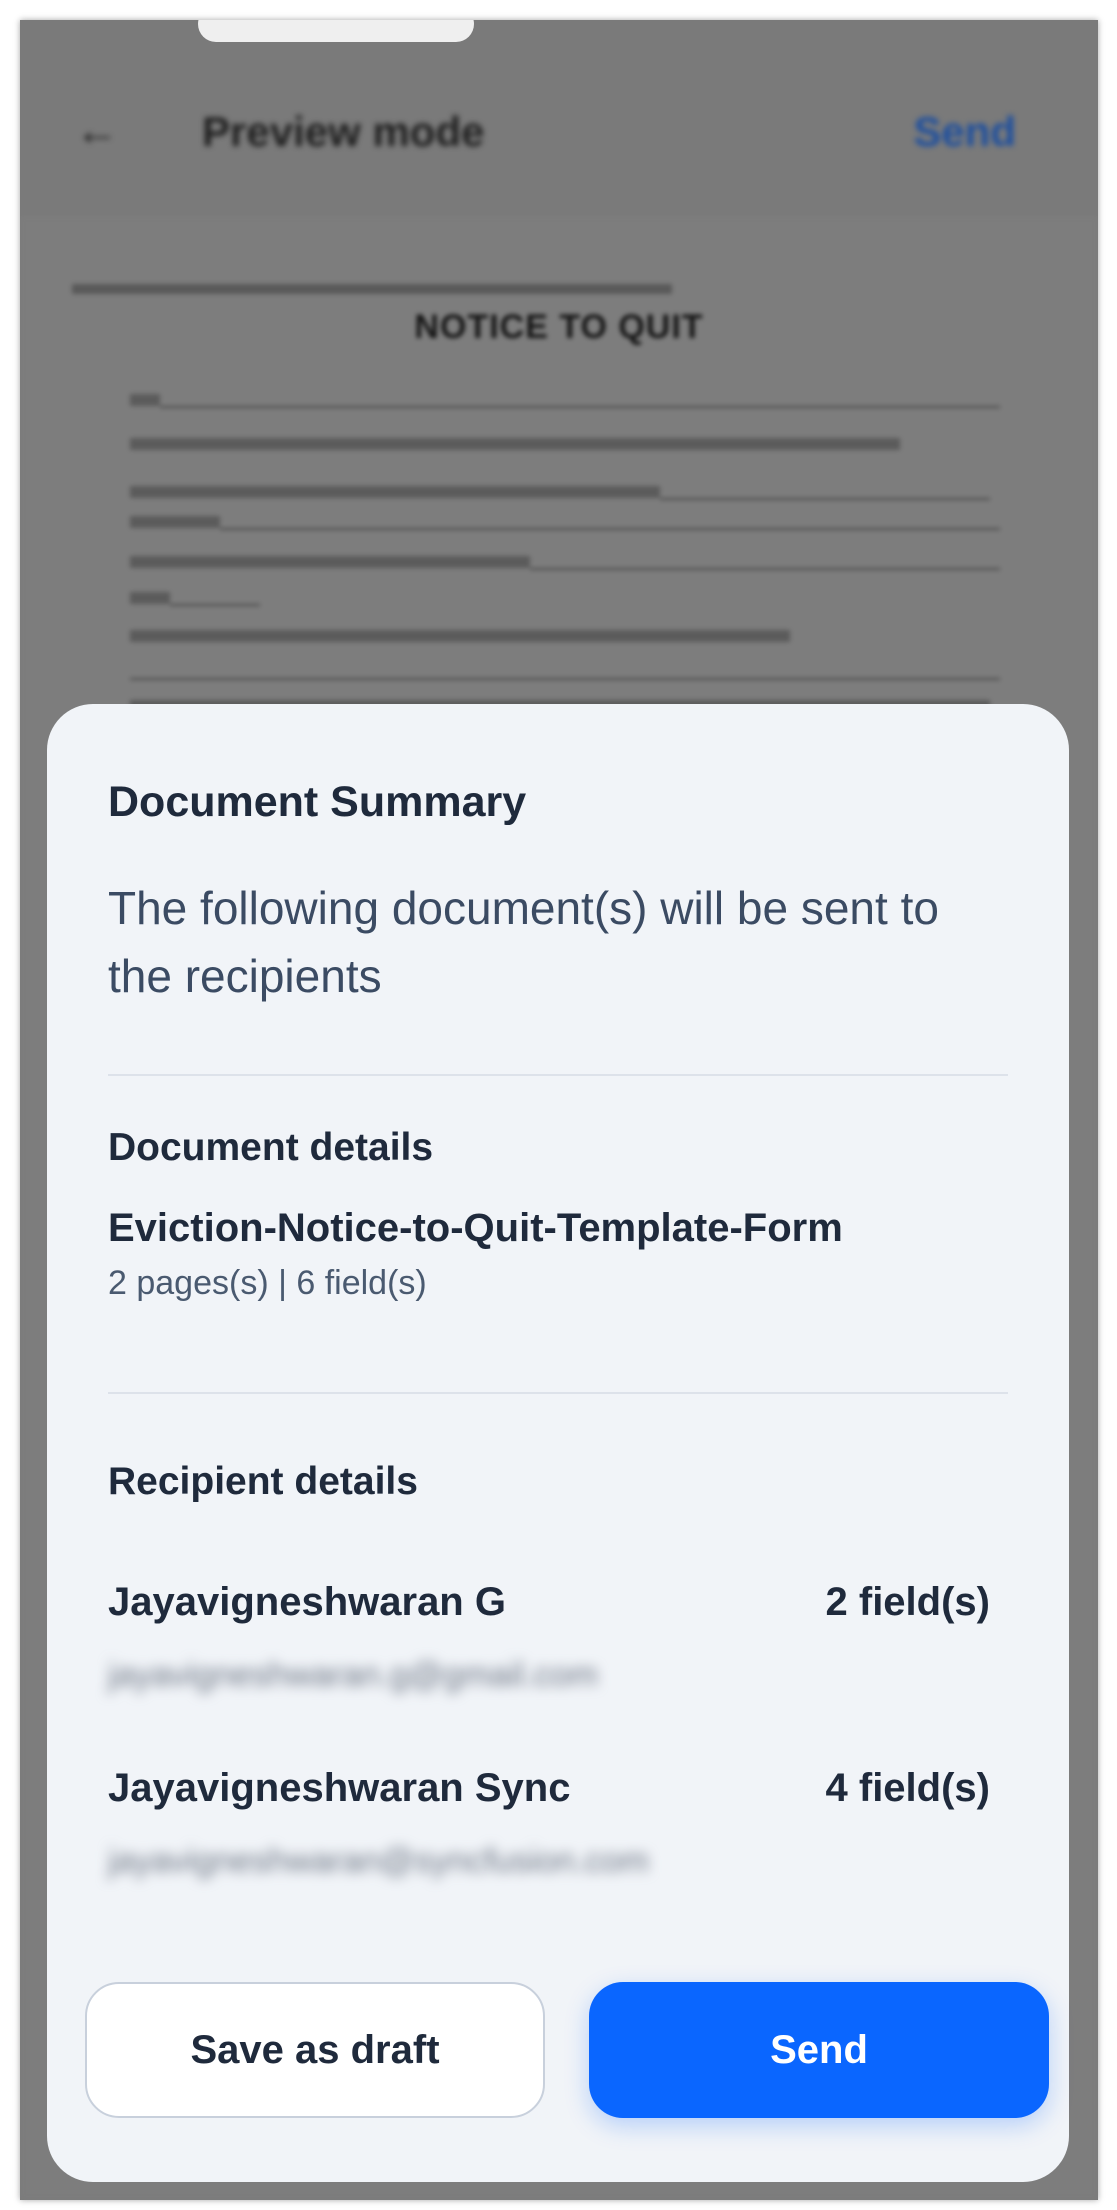 The image size is (1117, 2210). What do you see at coordinates (372, 289) in the screenshot?
I see `document-note` at bounding box center [372, 289].